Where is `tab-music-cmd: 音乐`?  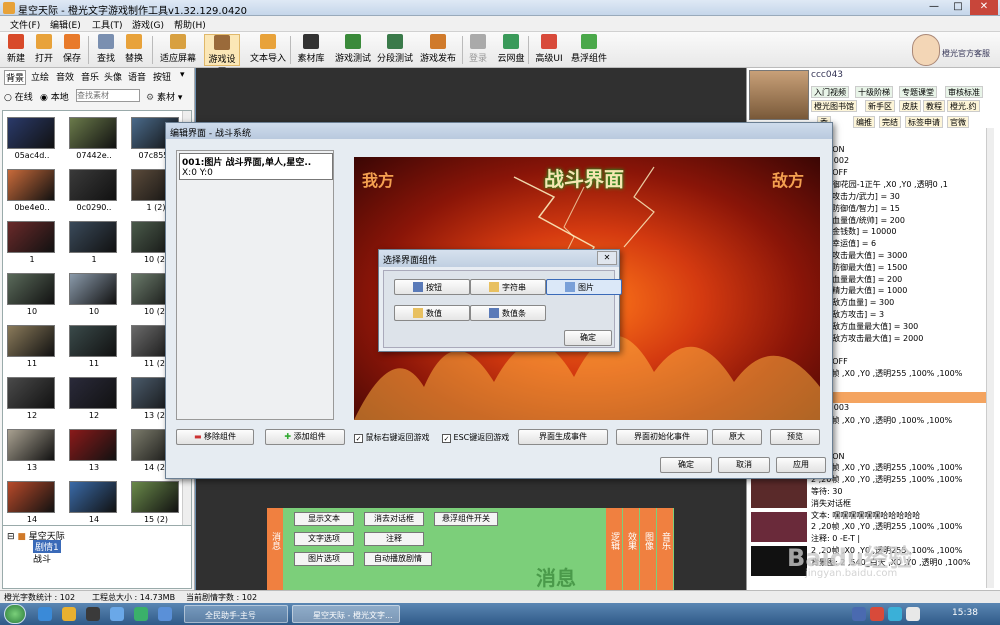 tab-music-cmd: 音乐 is located at coordinates (665, 549).